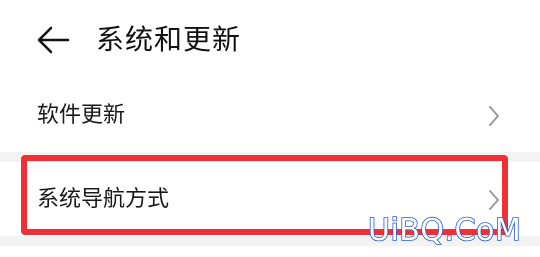 This screenshot has width=540, height=257. I want to click on page-title: 系统和更新, so click(169, 39).